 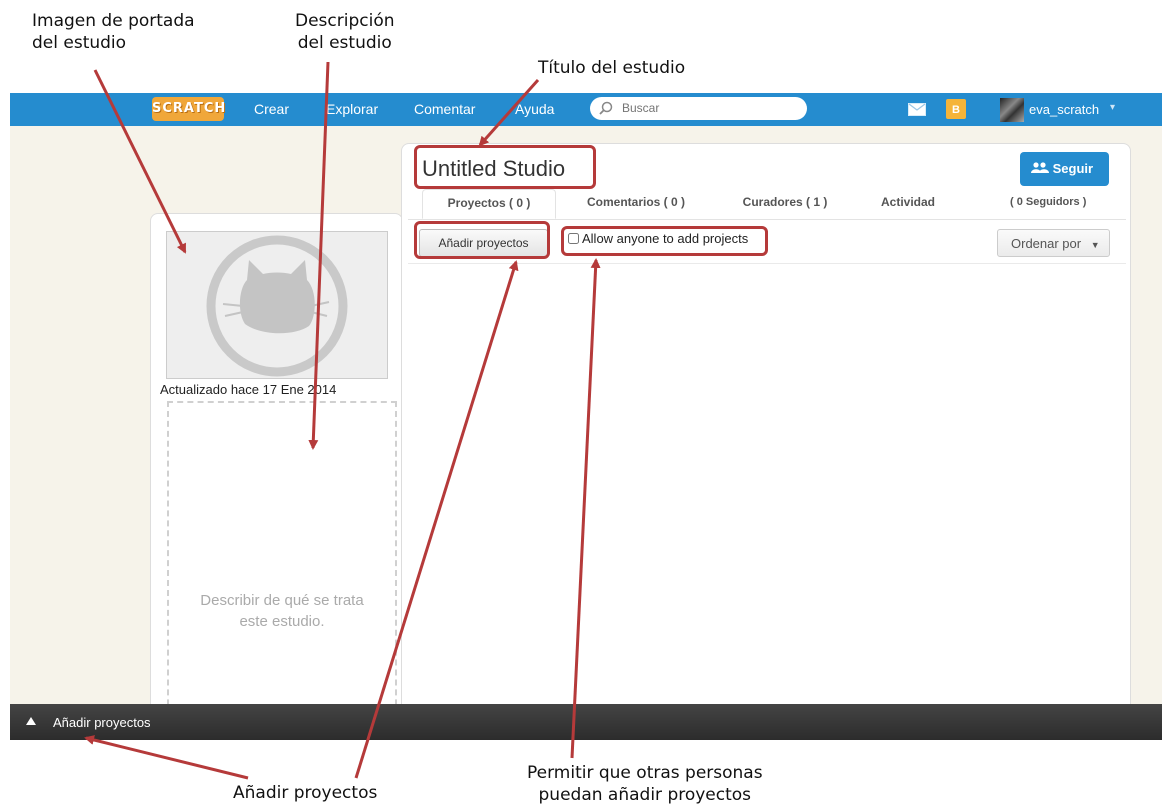 I want to click on my-stuff-icon: B, so click(x=956, y=109).